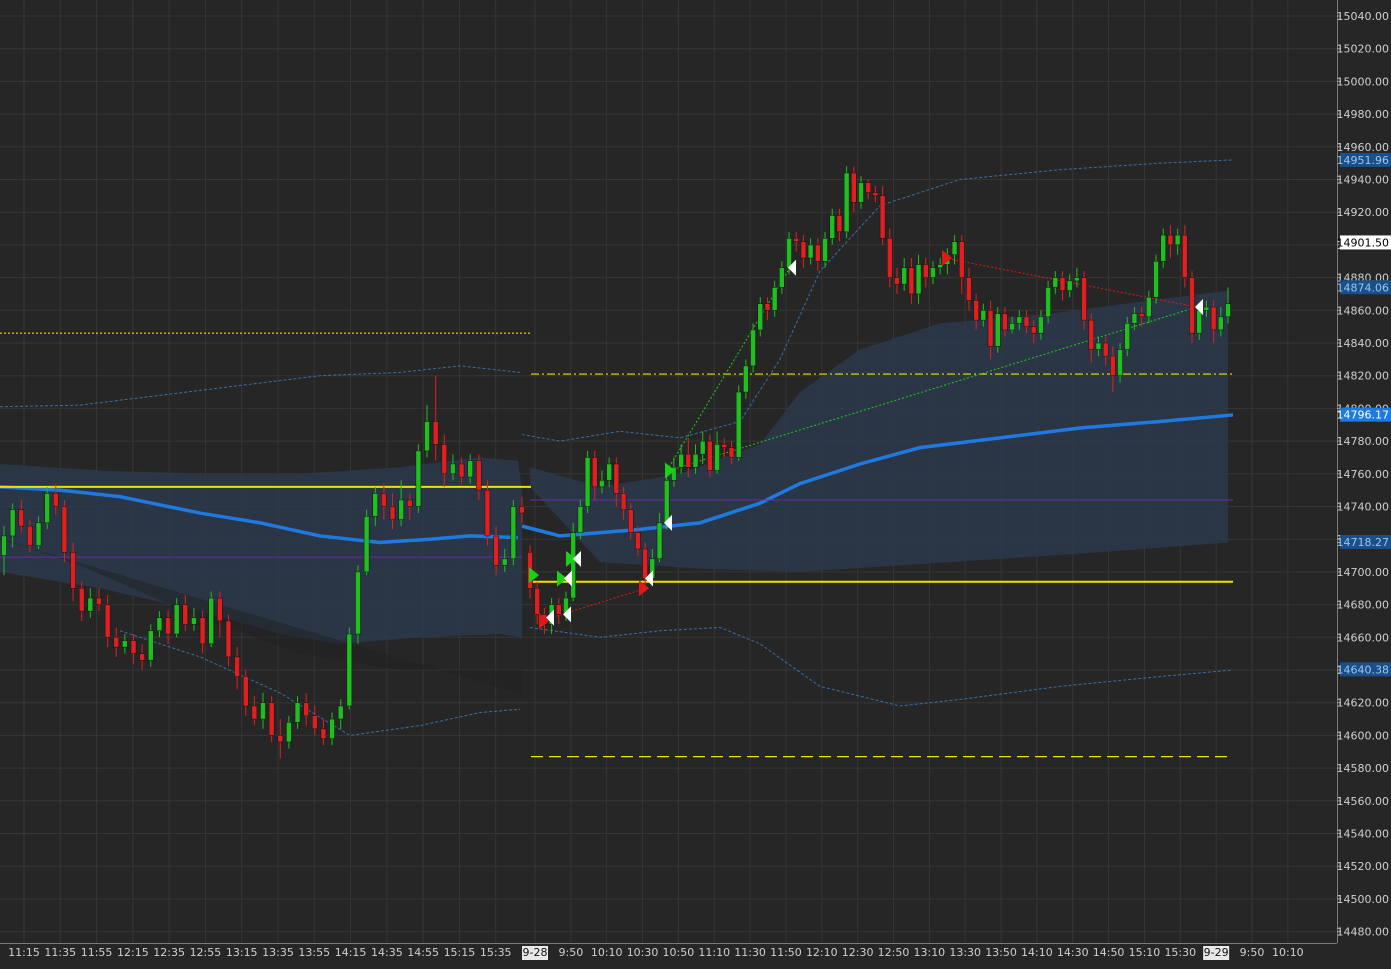 This screenshot has height=969, width=1391. Describe the element at coordinates (1363, 899) in the screenshot. I see `price-tick-label: 14500.00` at that location.